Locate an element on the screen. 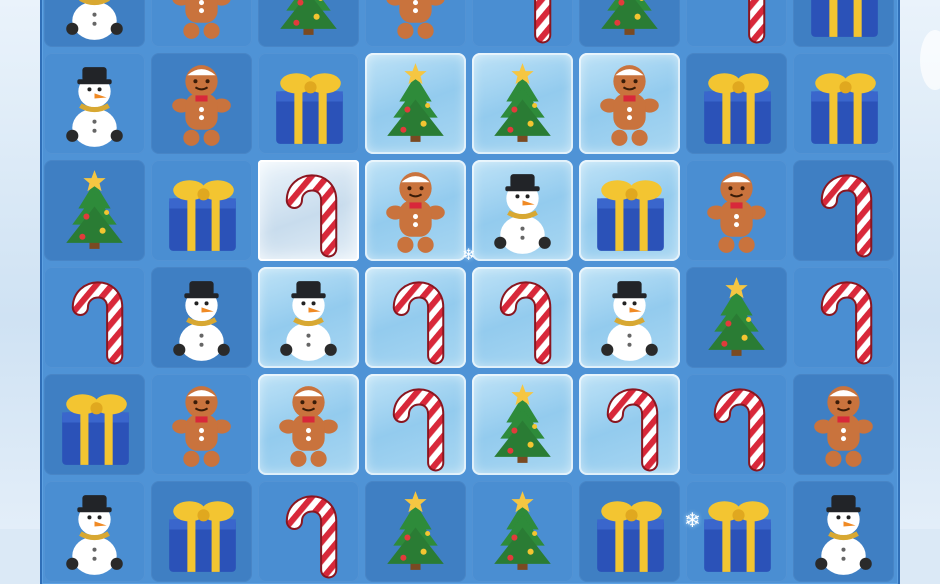 The image size is (940, 584). background-right is located at coordinates (919, 264).